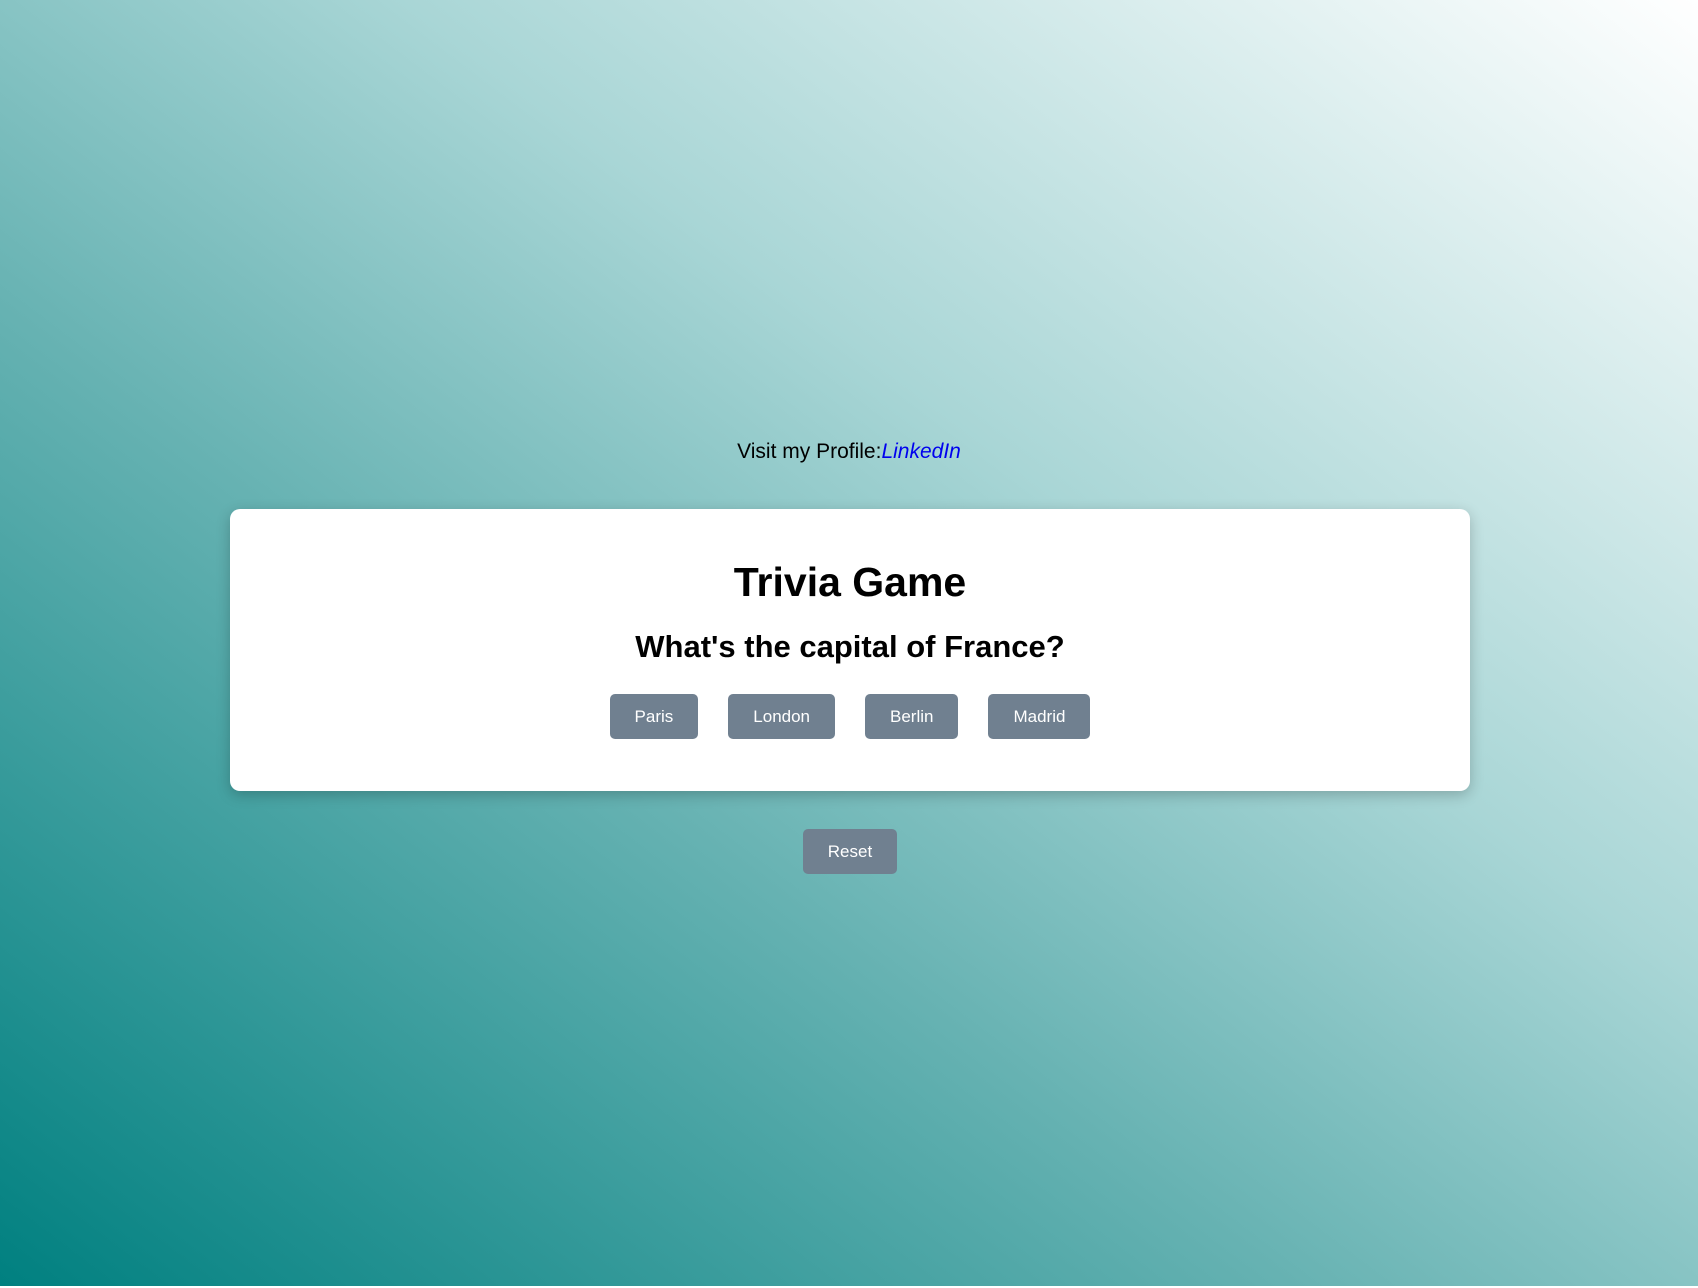  What do you see at coordinates (809, 451) in the screenshot?
I see `profile-label: Visit my Profile:` at bounding box center [809, 451].